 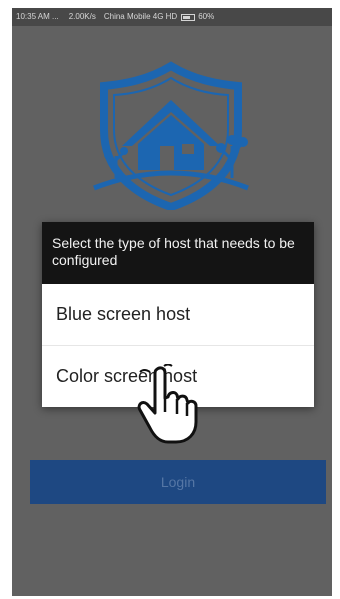 I want to click on option-blue-screen-host: Blue screen host, so click(x=178, y=314).